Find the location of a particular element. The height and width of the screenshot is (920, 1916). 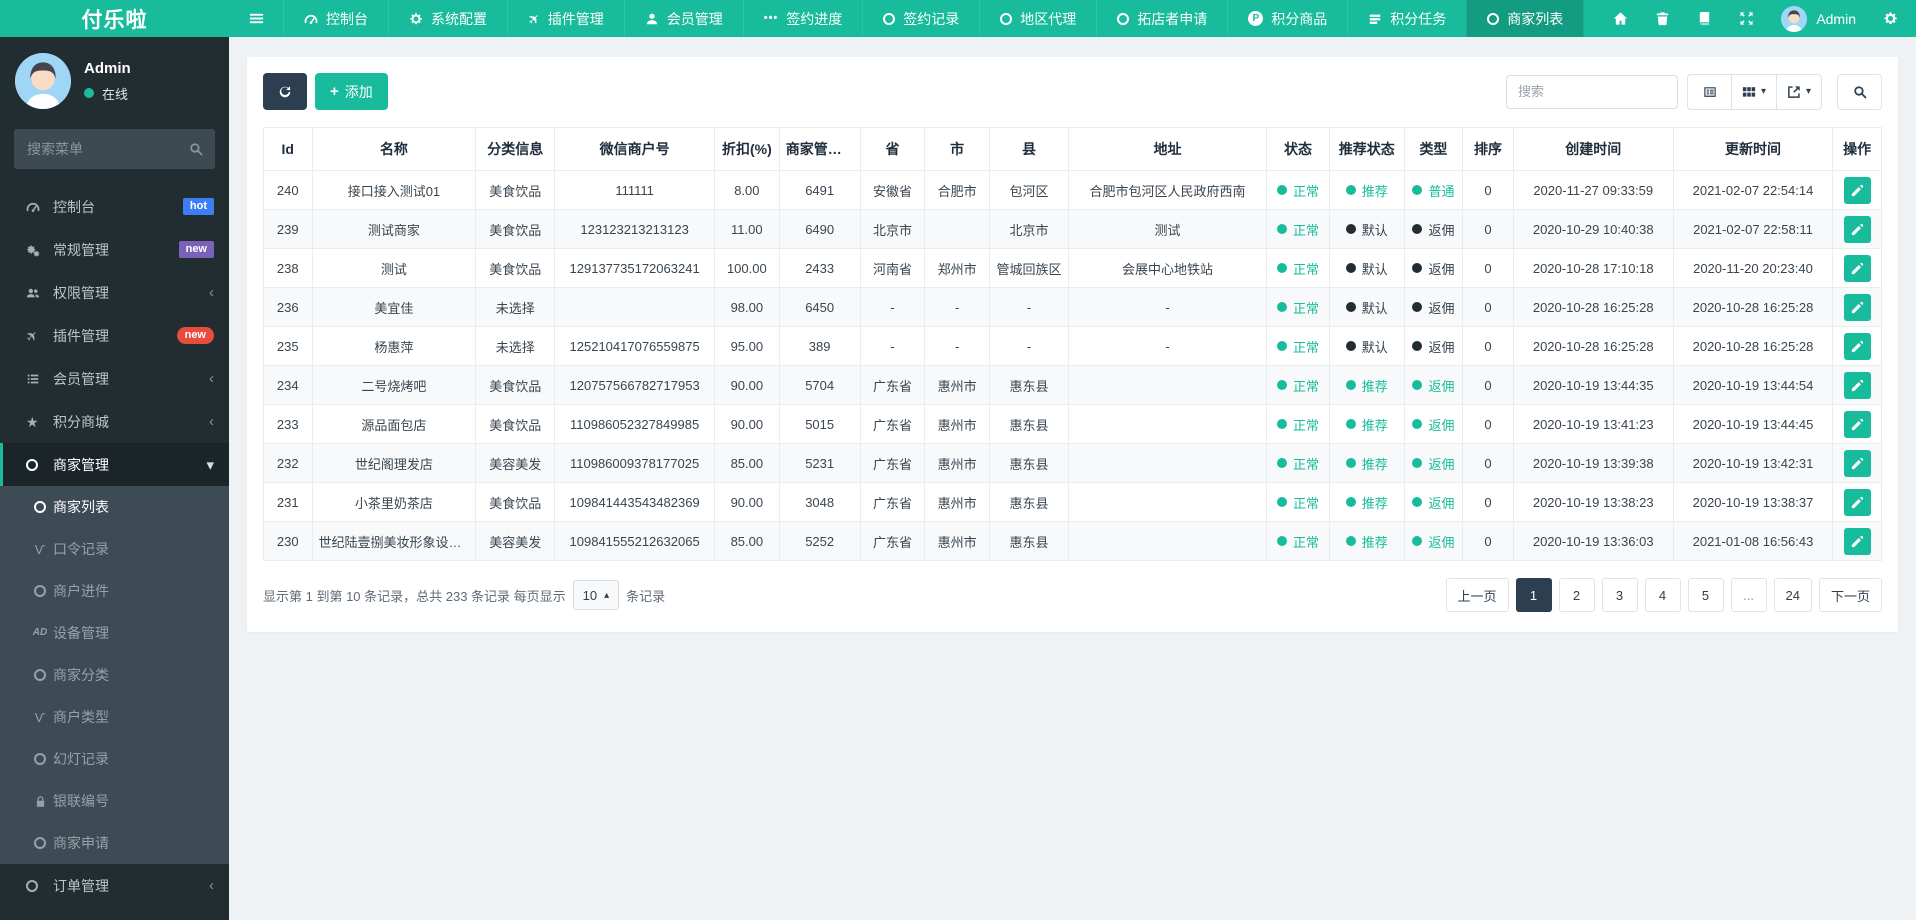

search-button is located at coordinates (1859, 91).